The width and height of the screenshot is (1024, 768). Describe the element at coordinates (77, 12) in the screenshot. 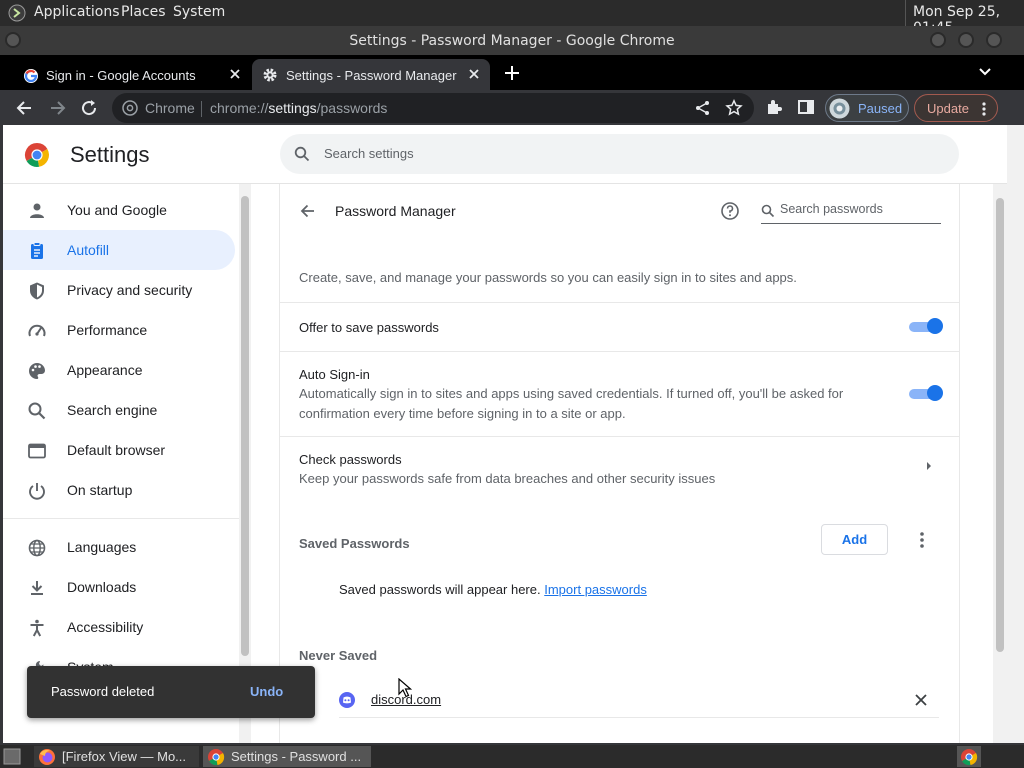

I see `applications-menu: Applications` at that location.